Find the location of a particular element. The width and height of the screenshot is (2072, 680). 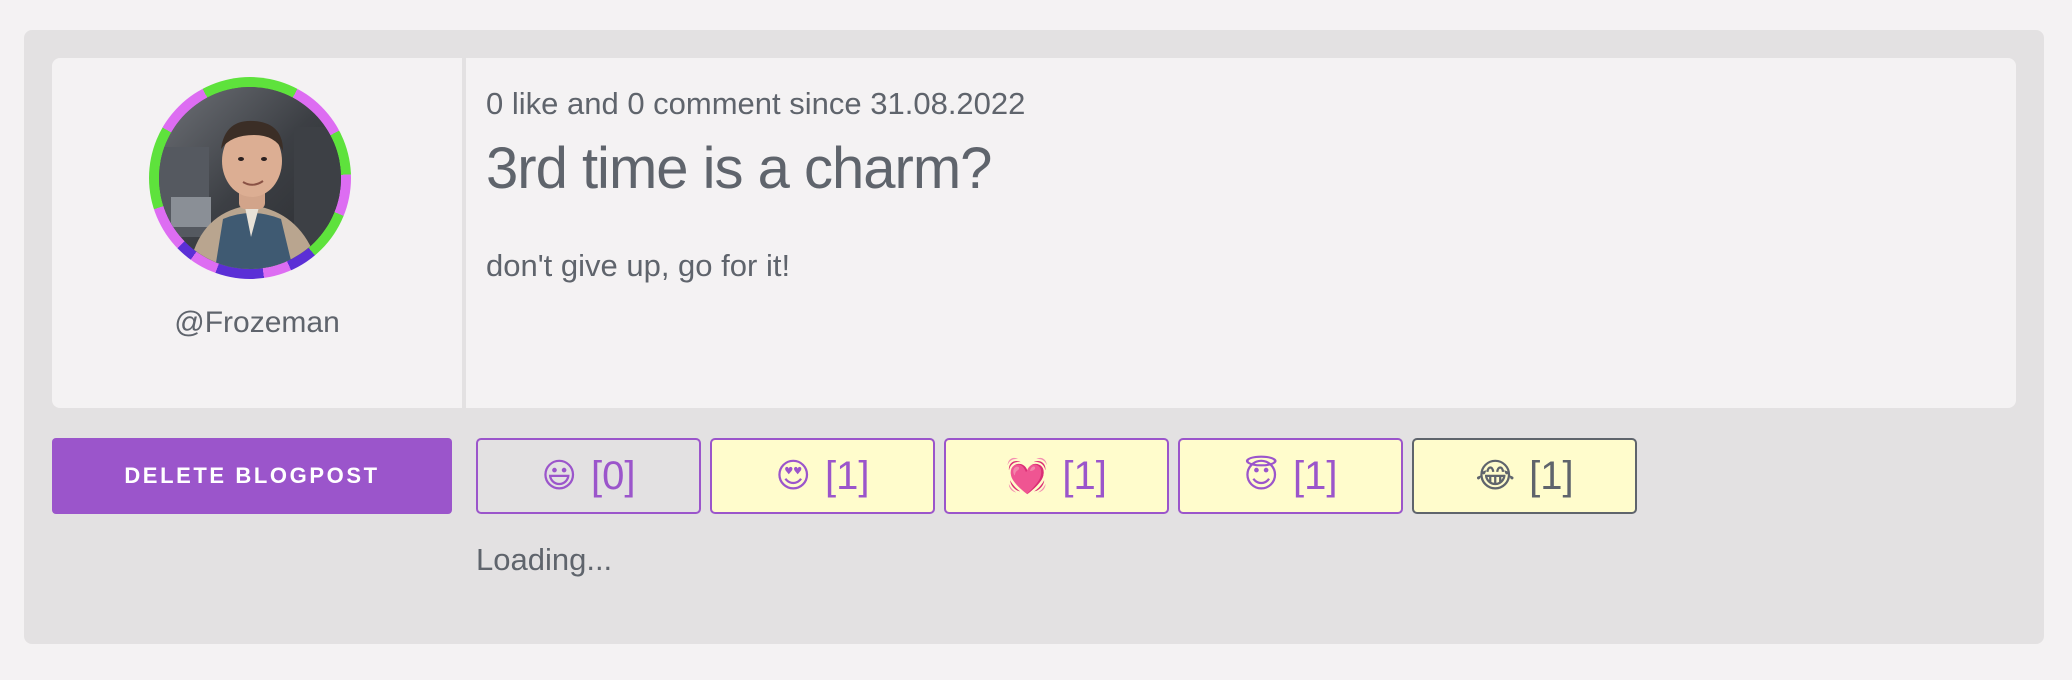

reaction-bar: 😃 [0] 😍 [1] 💓 [1] 😇 [1] 😂 [1] is located at coordinates (1056, 476).